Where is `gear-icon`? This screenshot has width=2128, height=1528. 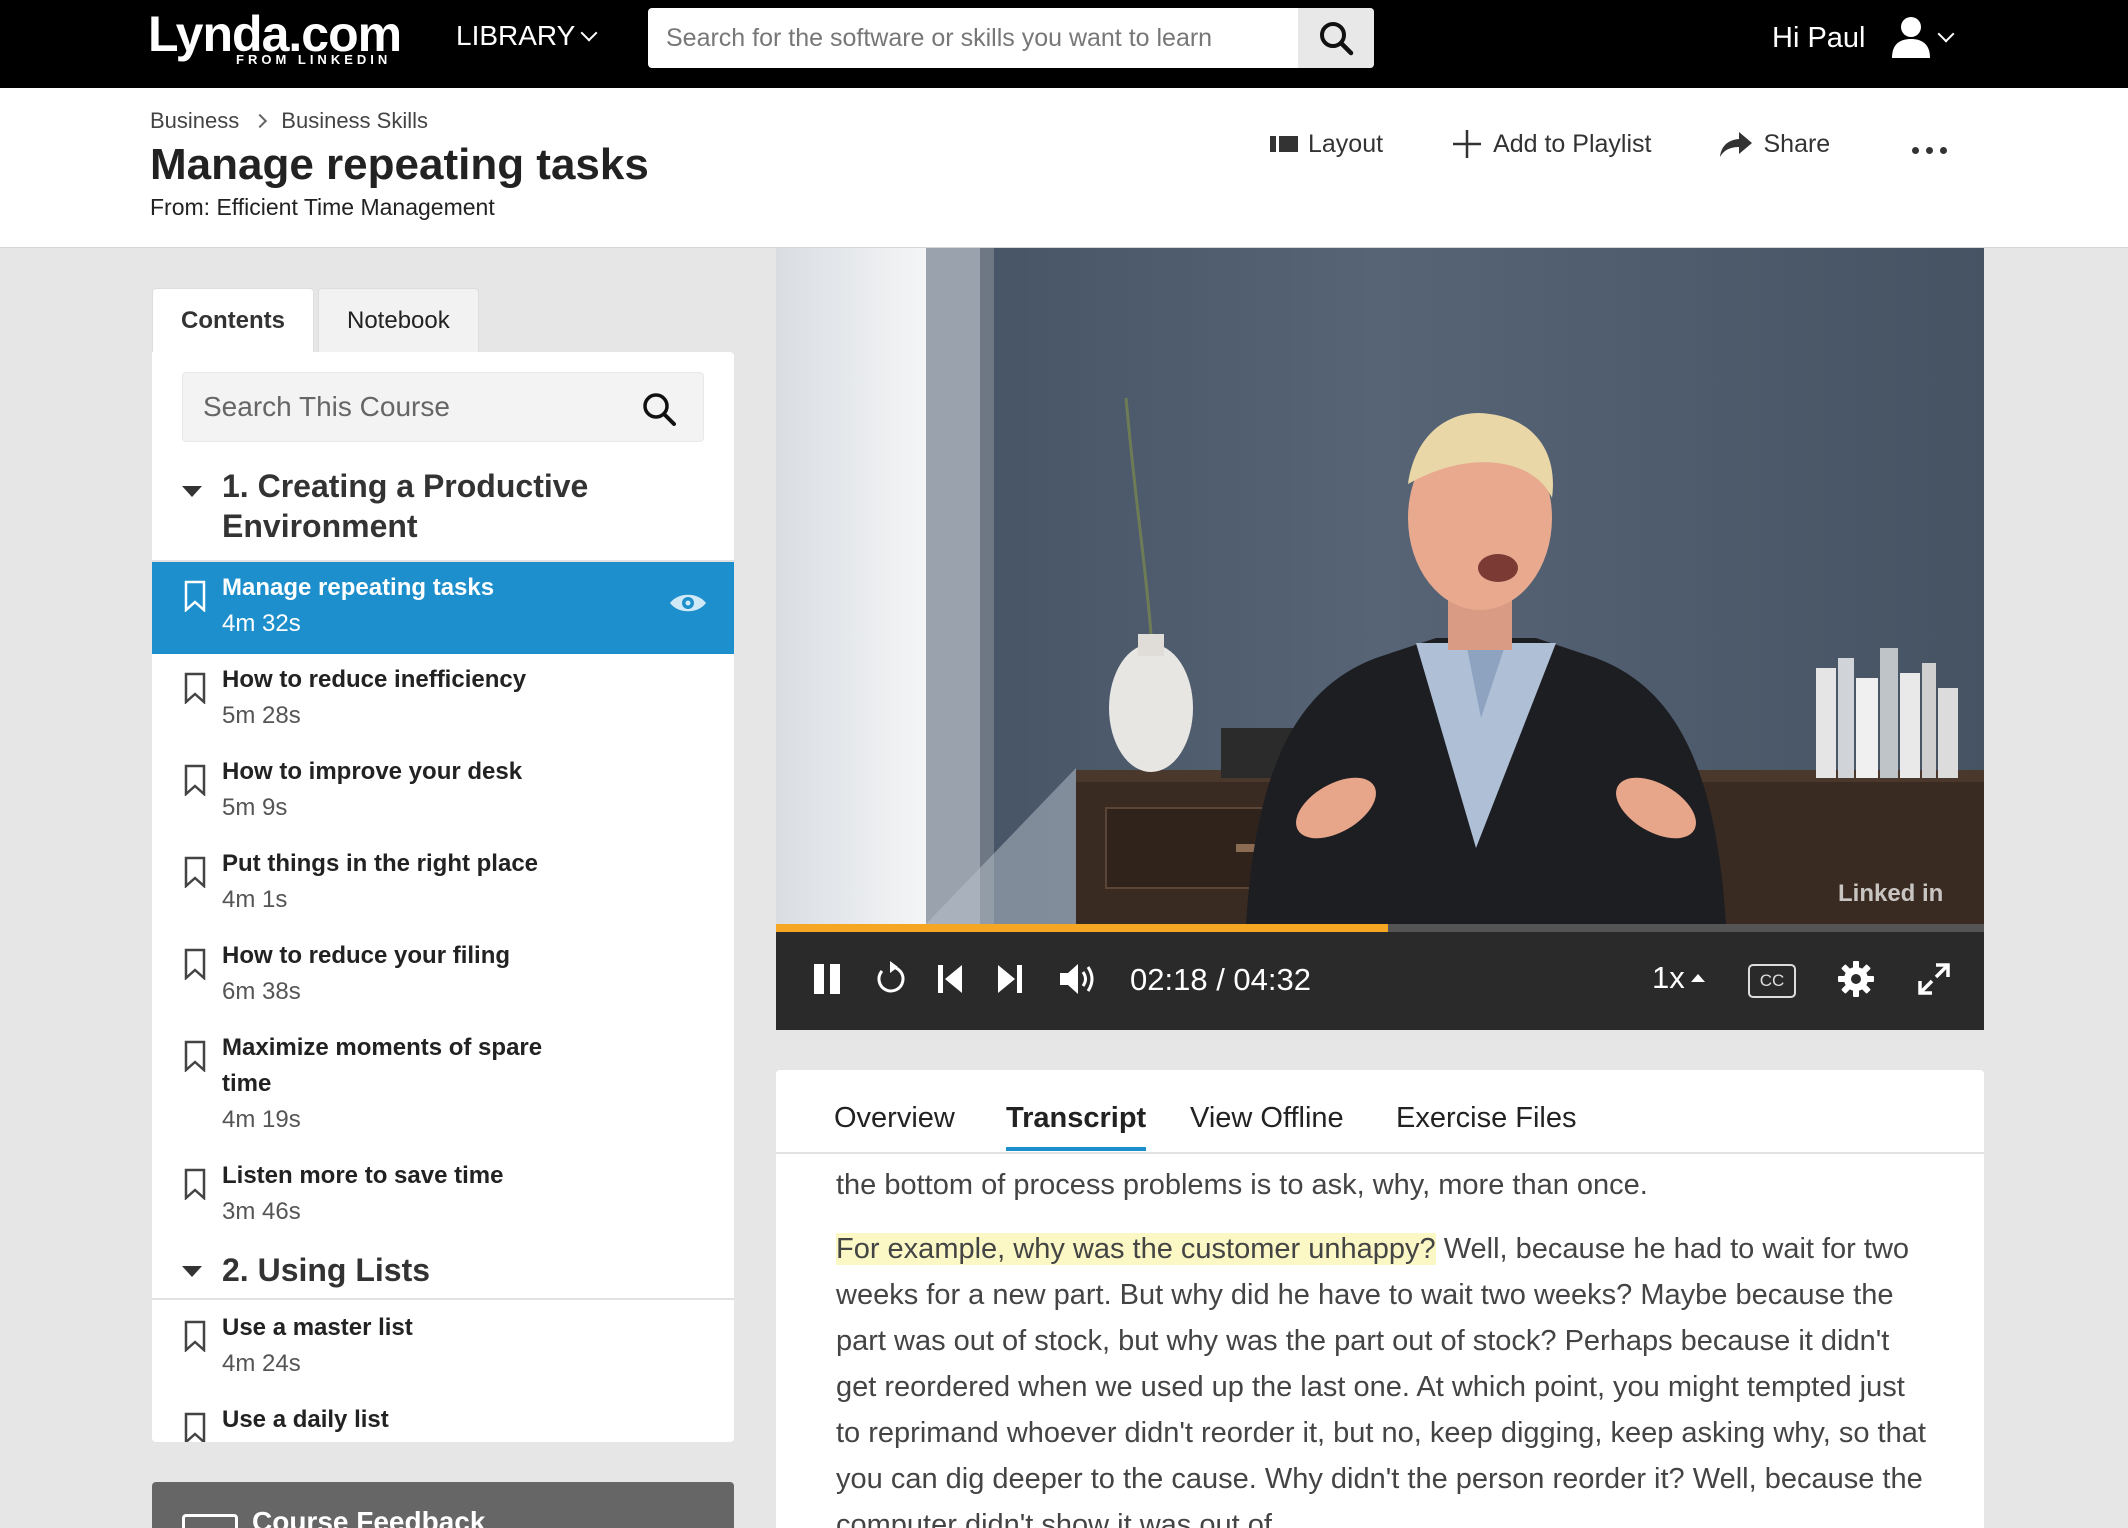 gear-icon is located at coordinates (1856, 979).